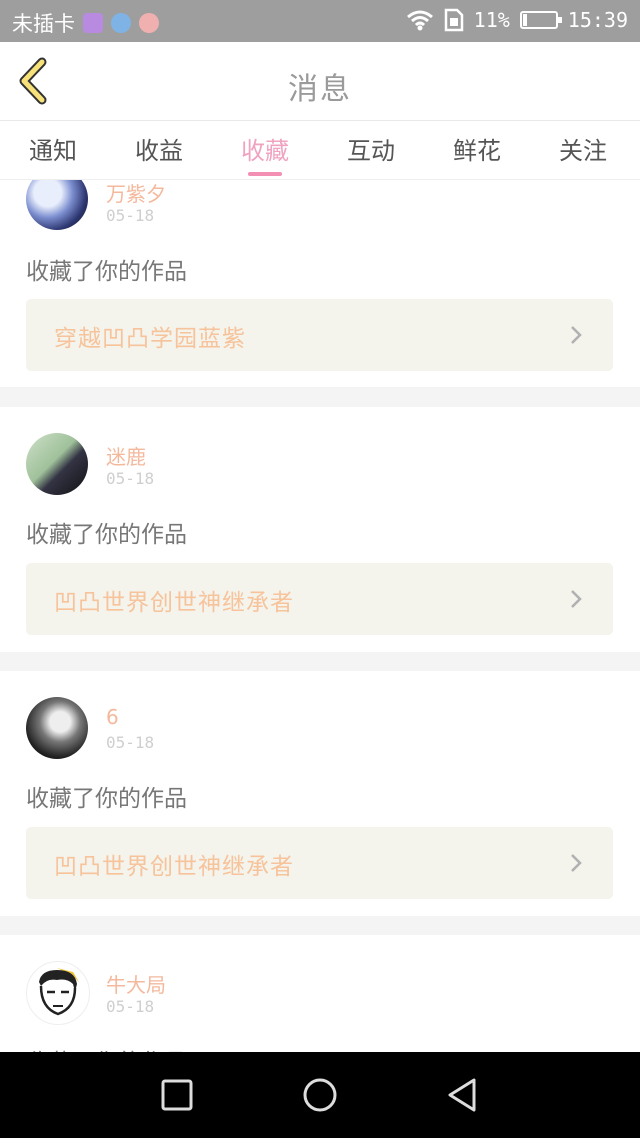 The image size is (640, 1138). What do you see at coordinates (43, 24) in the screenshot?
I see `carrier-label: 未插卡` at bounding box center [43, 24].